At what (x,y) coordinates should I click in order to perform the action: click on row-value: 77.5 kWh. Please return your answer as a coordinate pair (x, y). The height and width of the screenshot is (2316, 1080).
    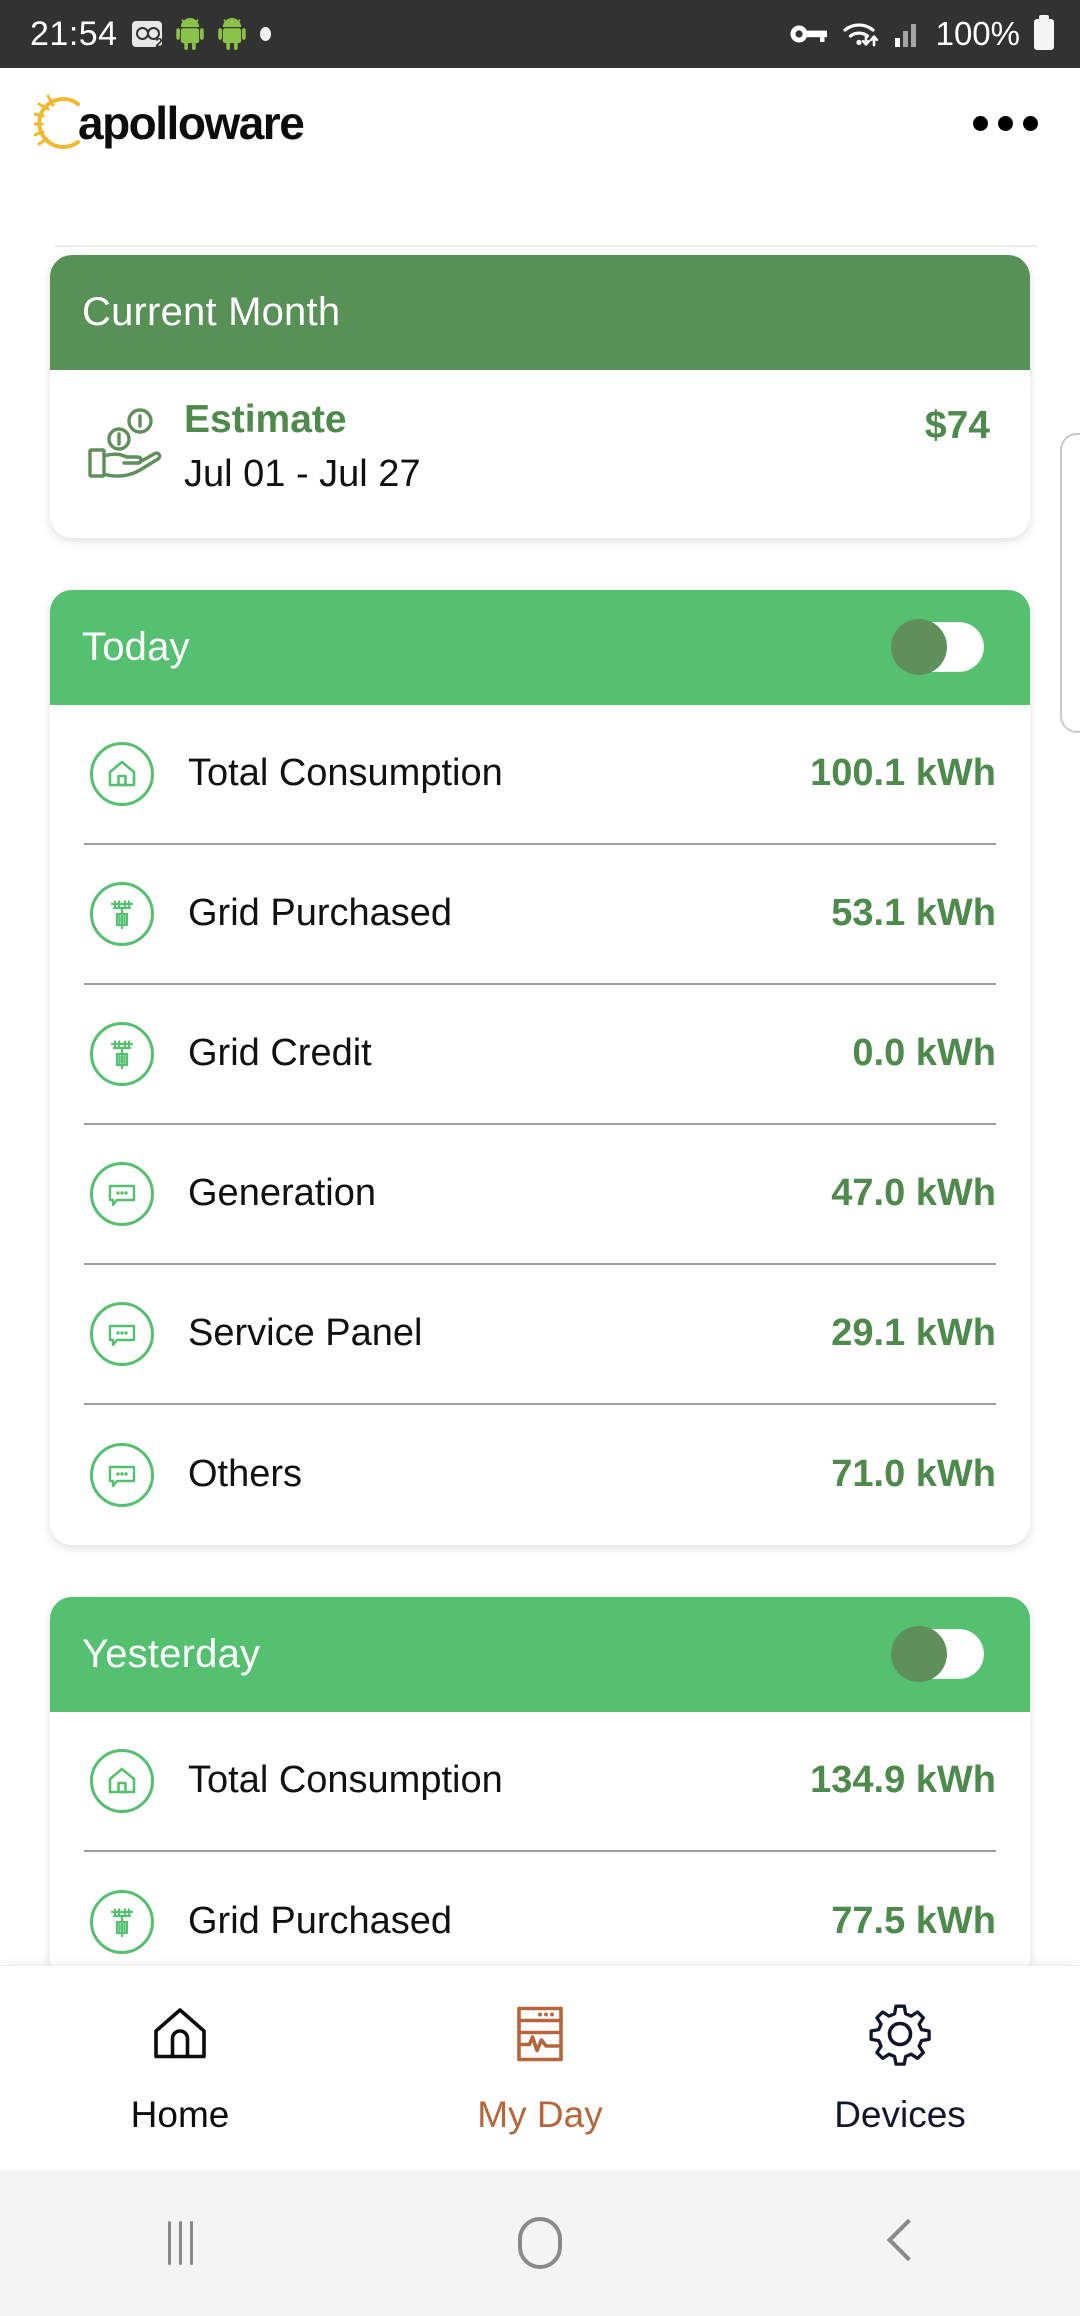
    Looking at the image, I should click on (913, 1921).